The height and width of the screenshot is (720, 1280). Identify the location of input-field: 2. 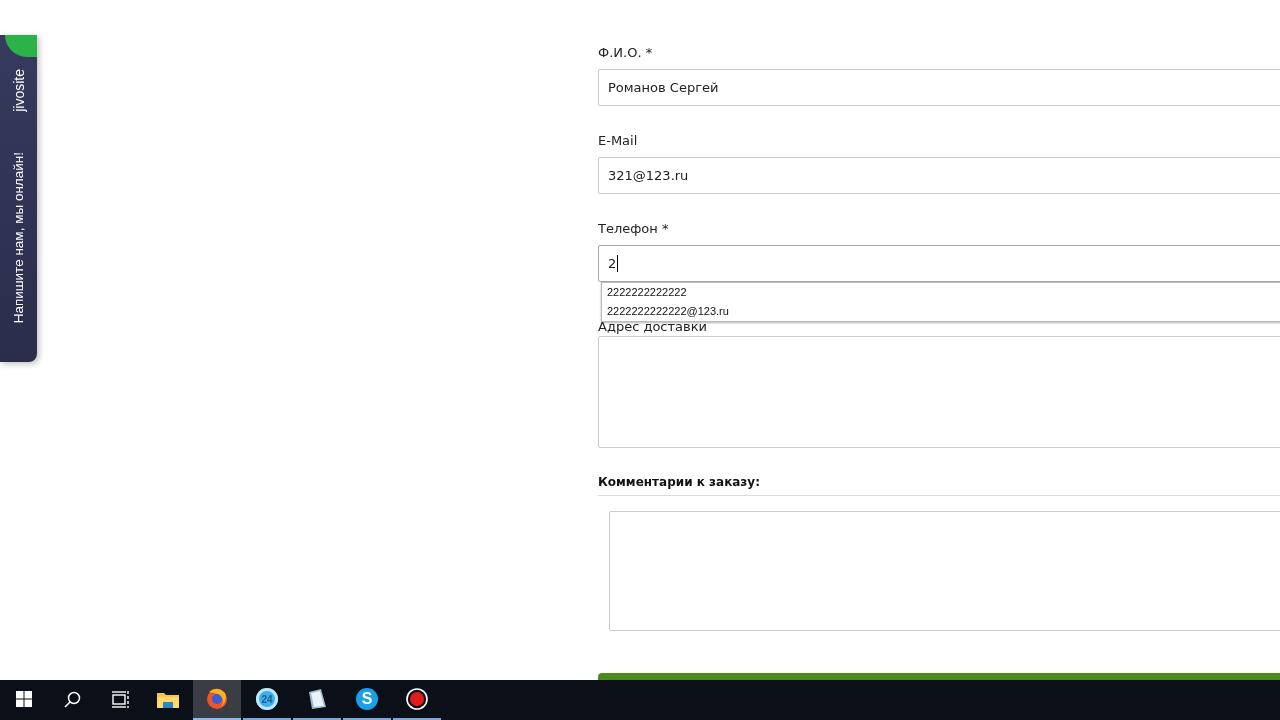
(939, 263).